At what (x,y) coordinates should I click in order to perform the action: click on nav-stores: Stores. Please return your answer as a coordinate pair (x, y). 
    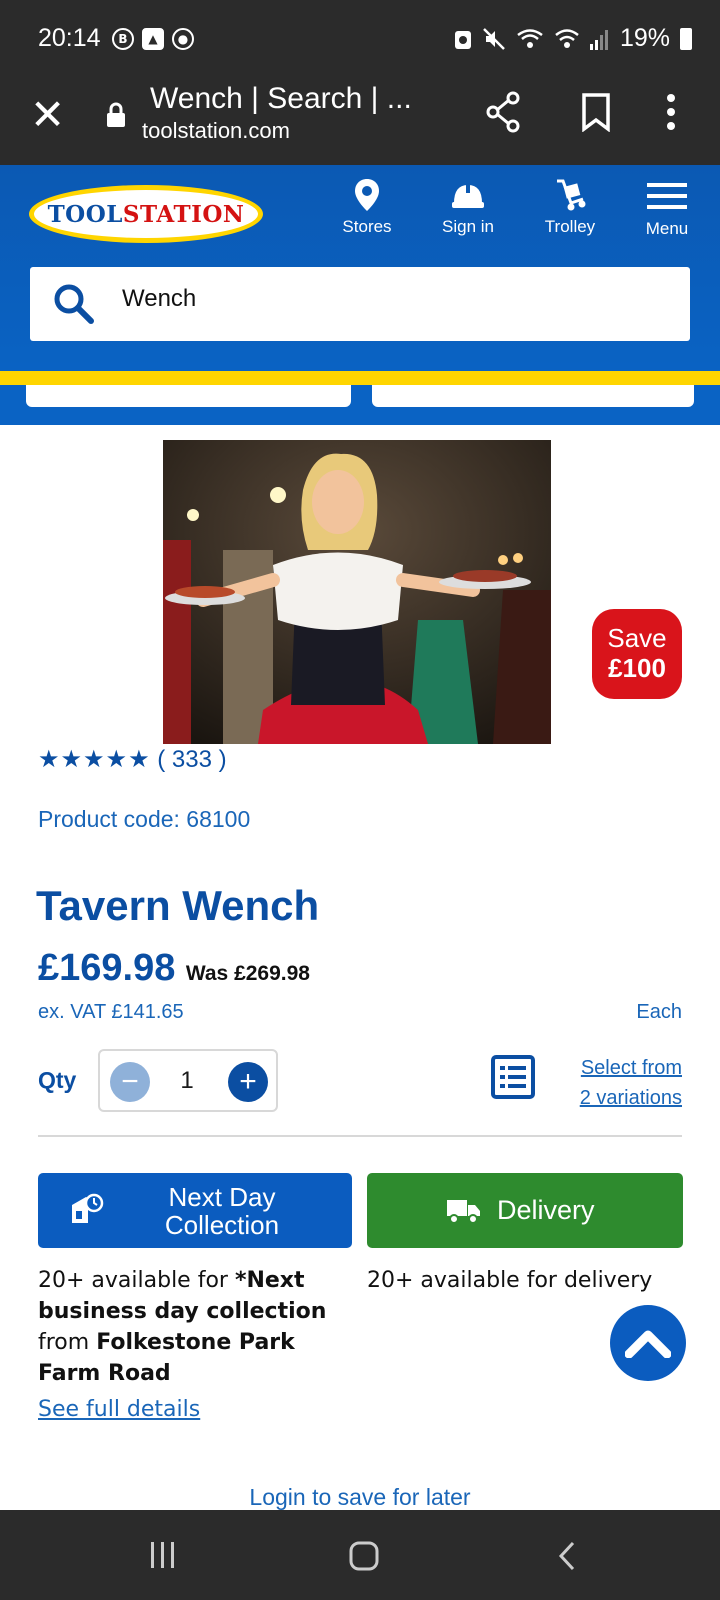
    Looking at the image, I should click on (367, 207).